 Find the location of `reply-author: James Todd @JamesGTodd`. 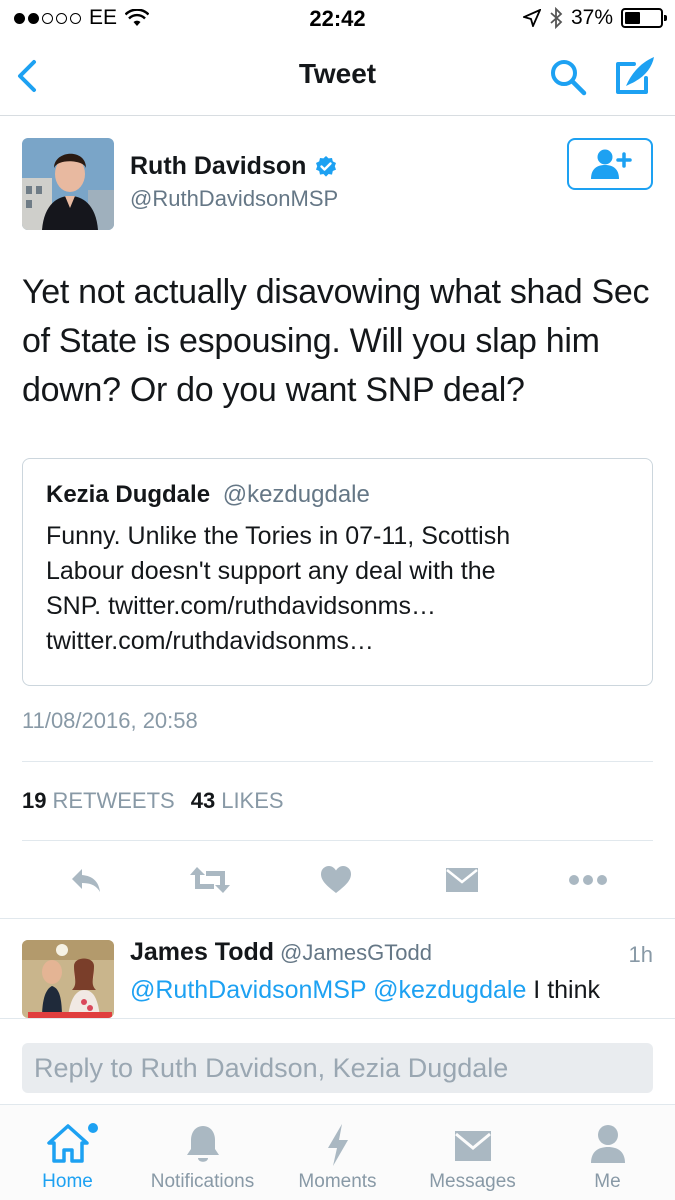

reply-author: James Todd @JamesGTodd is located at coordinates (281, 952).